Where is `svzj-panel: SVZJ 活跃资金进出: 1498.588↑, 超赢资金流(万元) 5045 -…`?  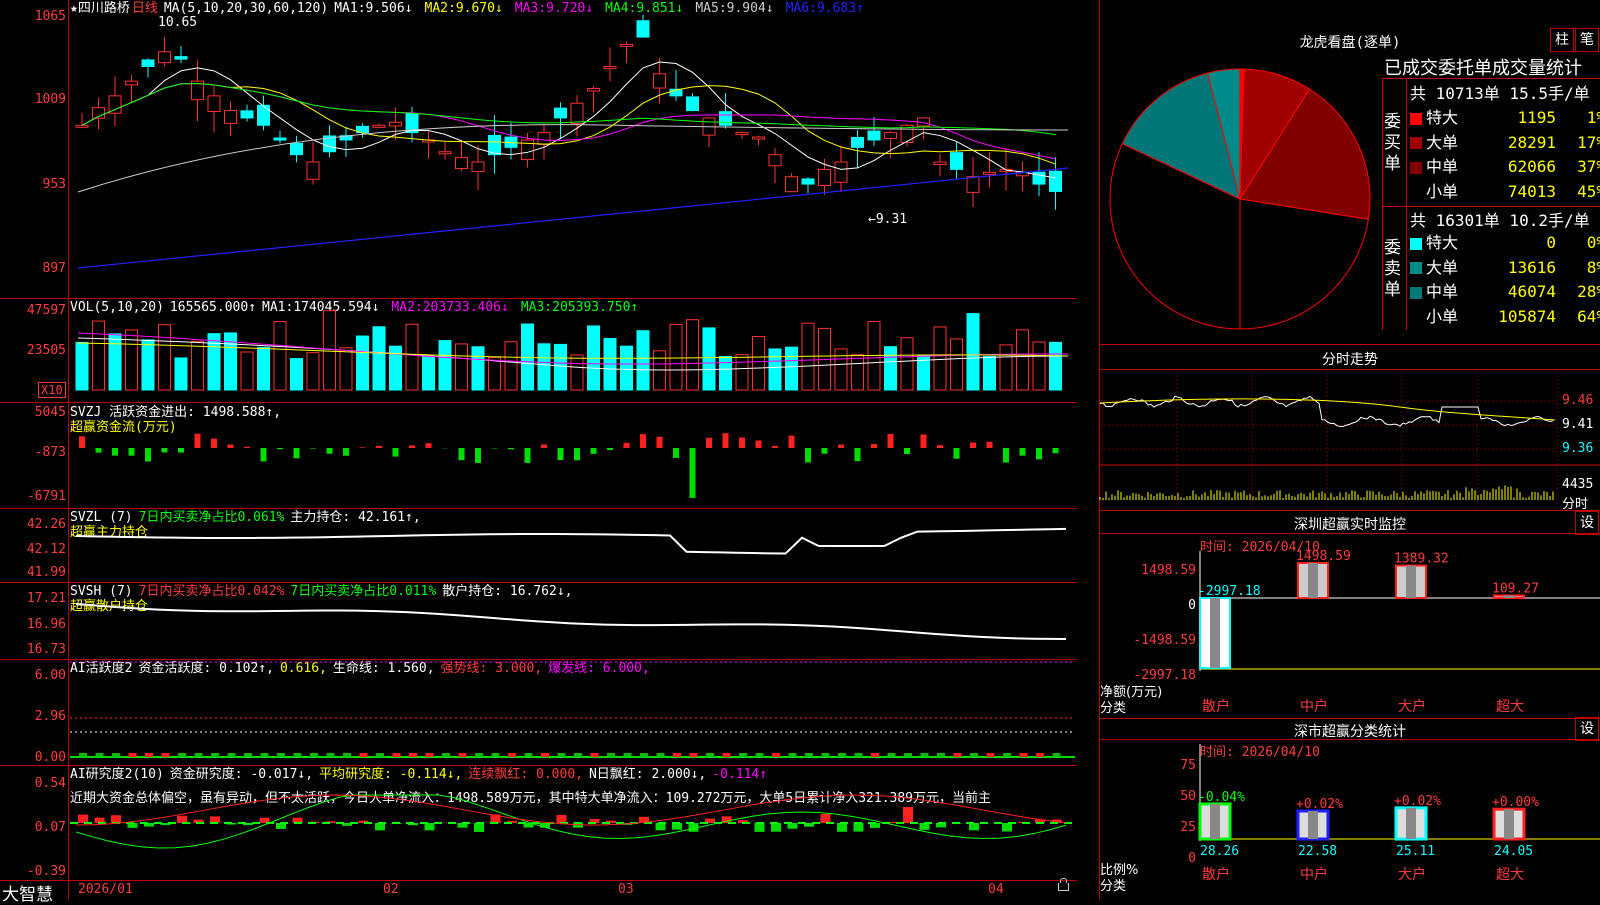
svzj-panel: SVZJ 活跃资金进出: 1498.588↑, 超赢资金流(万元) 5045 -… is located at coordinates (538, 455).